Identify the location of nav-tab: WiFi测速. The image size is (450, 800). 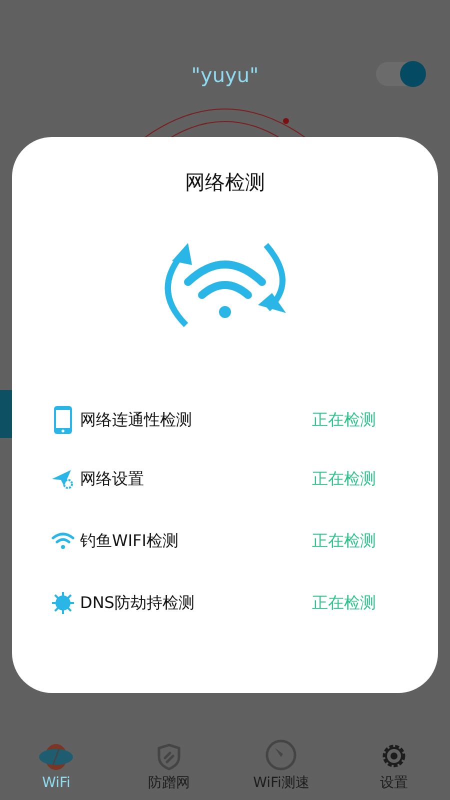
(281, 766).